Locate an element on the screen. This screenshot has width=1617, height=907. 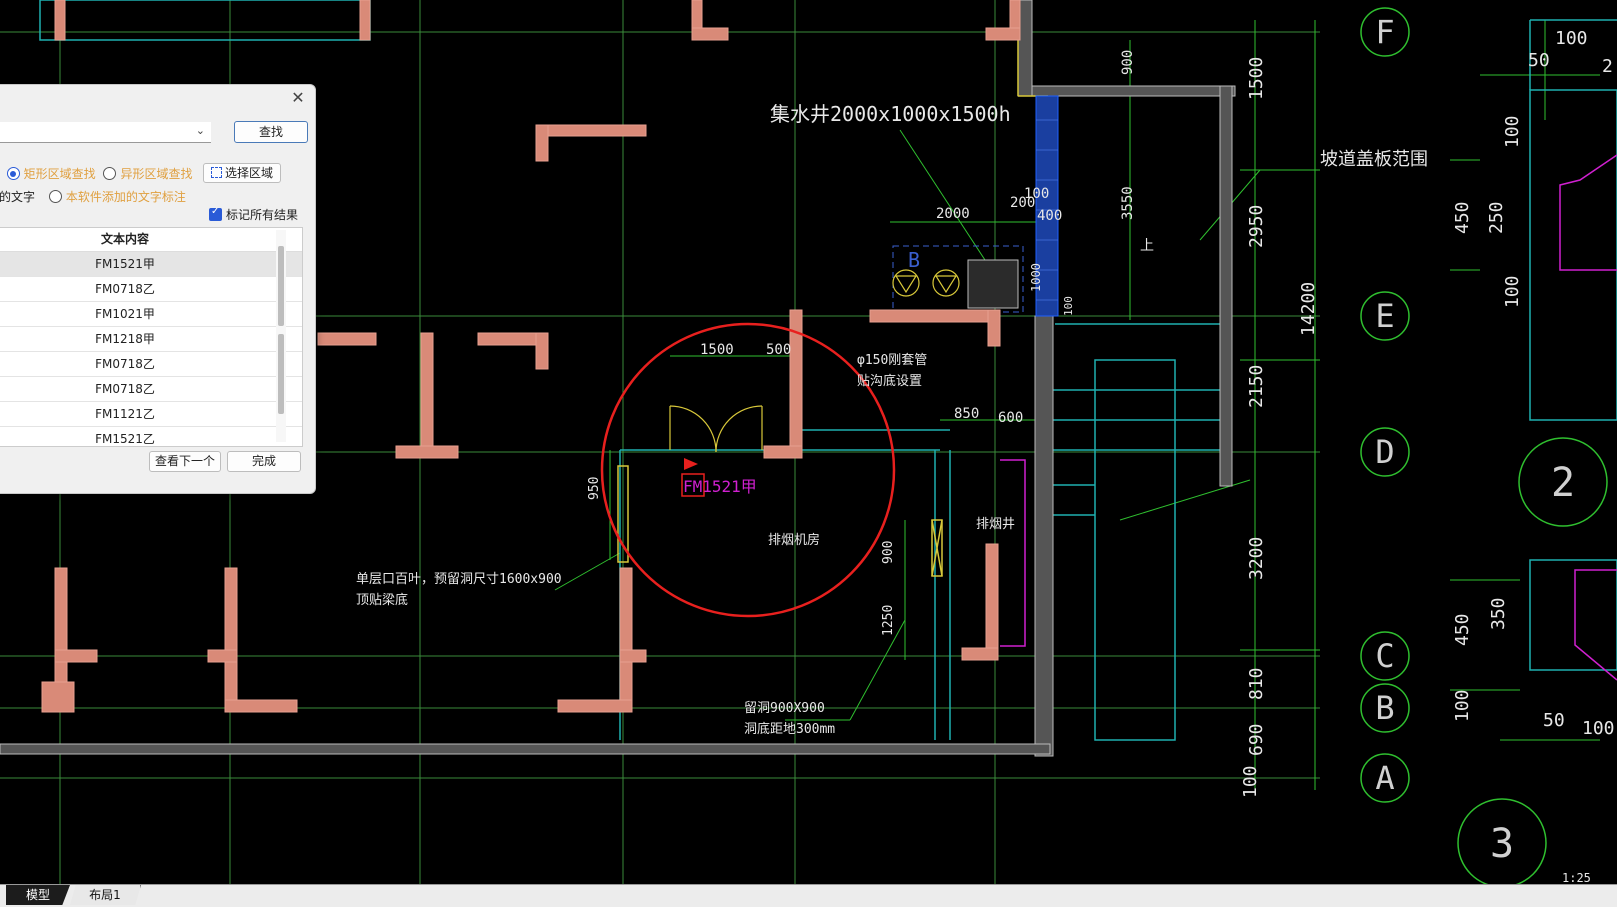
search-scope-row: tx 矩形区域查找 异形区域查找 is located at coordinates (96, 173).